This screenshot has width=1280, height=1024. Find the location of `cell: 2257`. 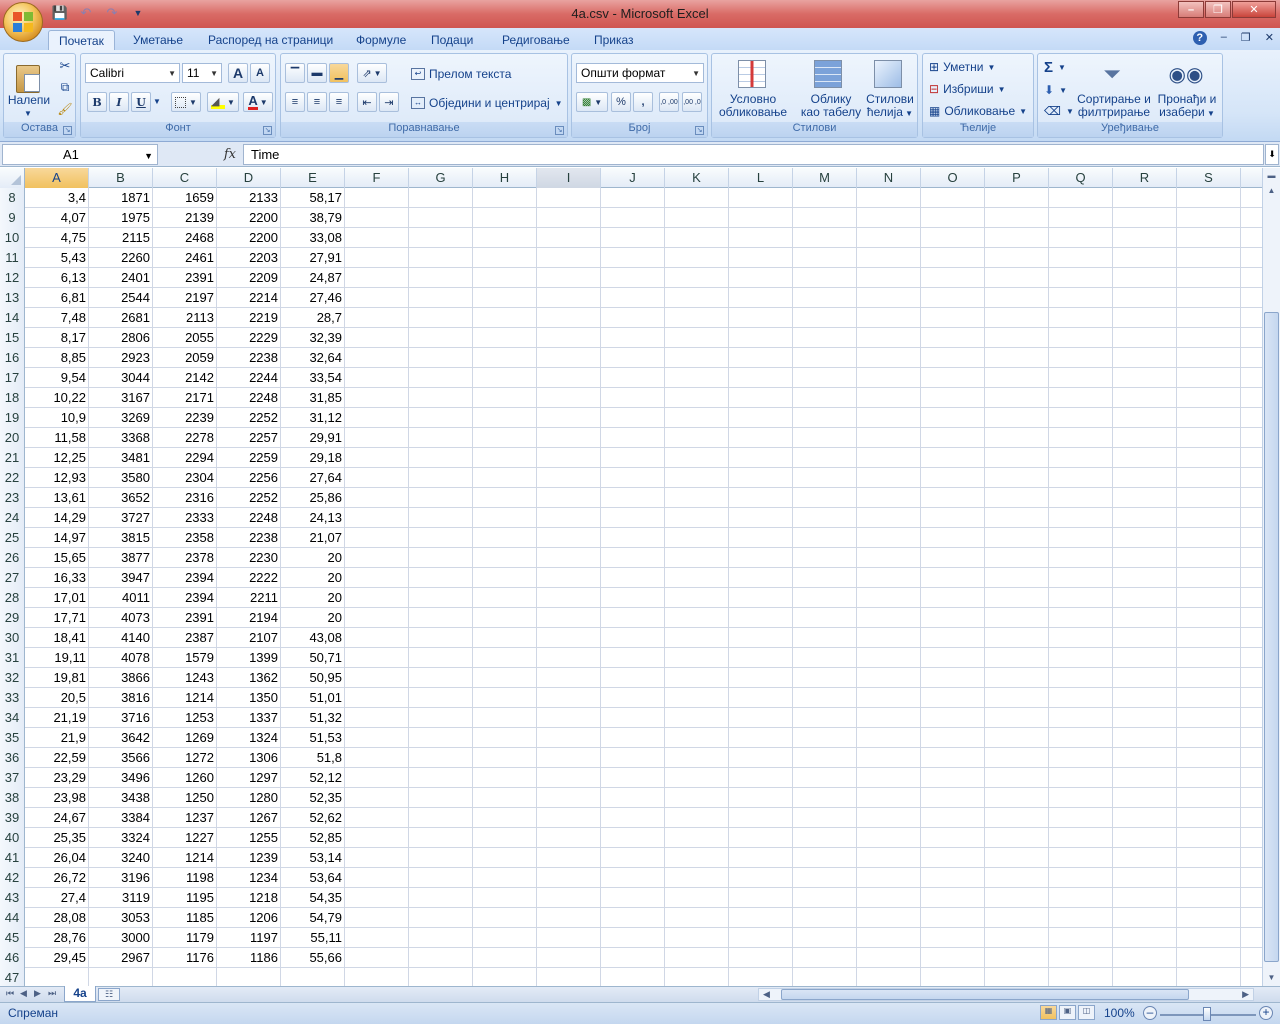

cell: 2257 is located at coordinates (249, 438).